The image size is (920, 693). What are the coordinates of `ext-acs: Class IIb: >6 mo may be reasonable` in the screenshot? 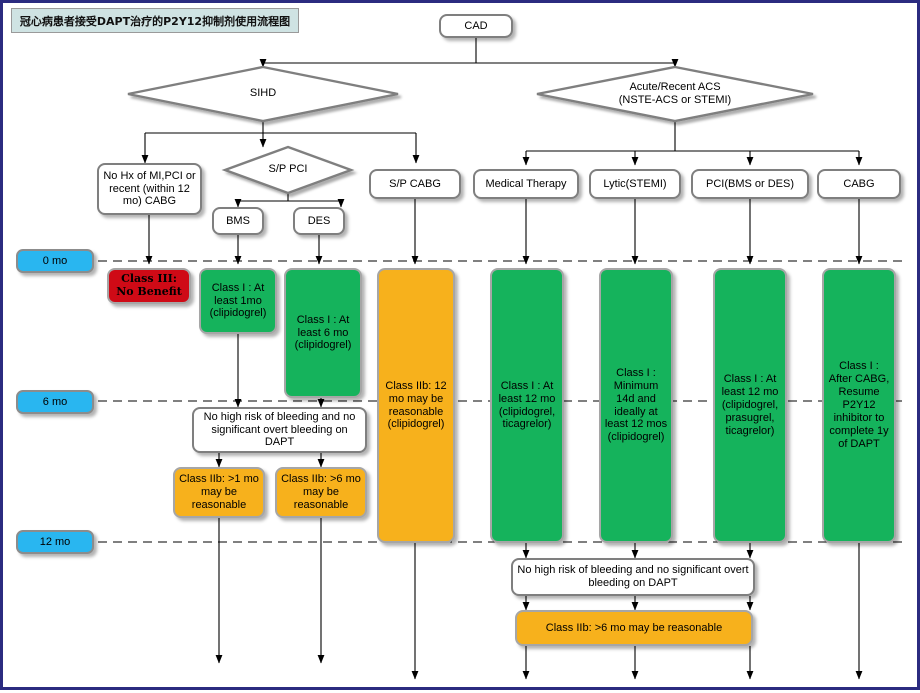 It's located at (634, 628).